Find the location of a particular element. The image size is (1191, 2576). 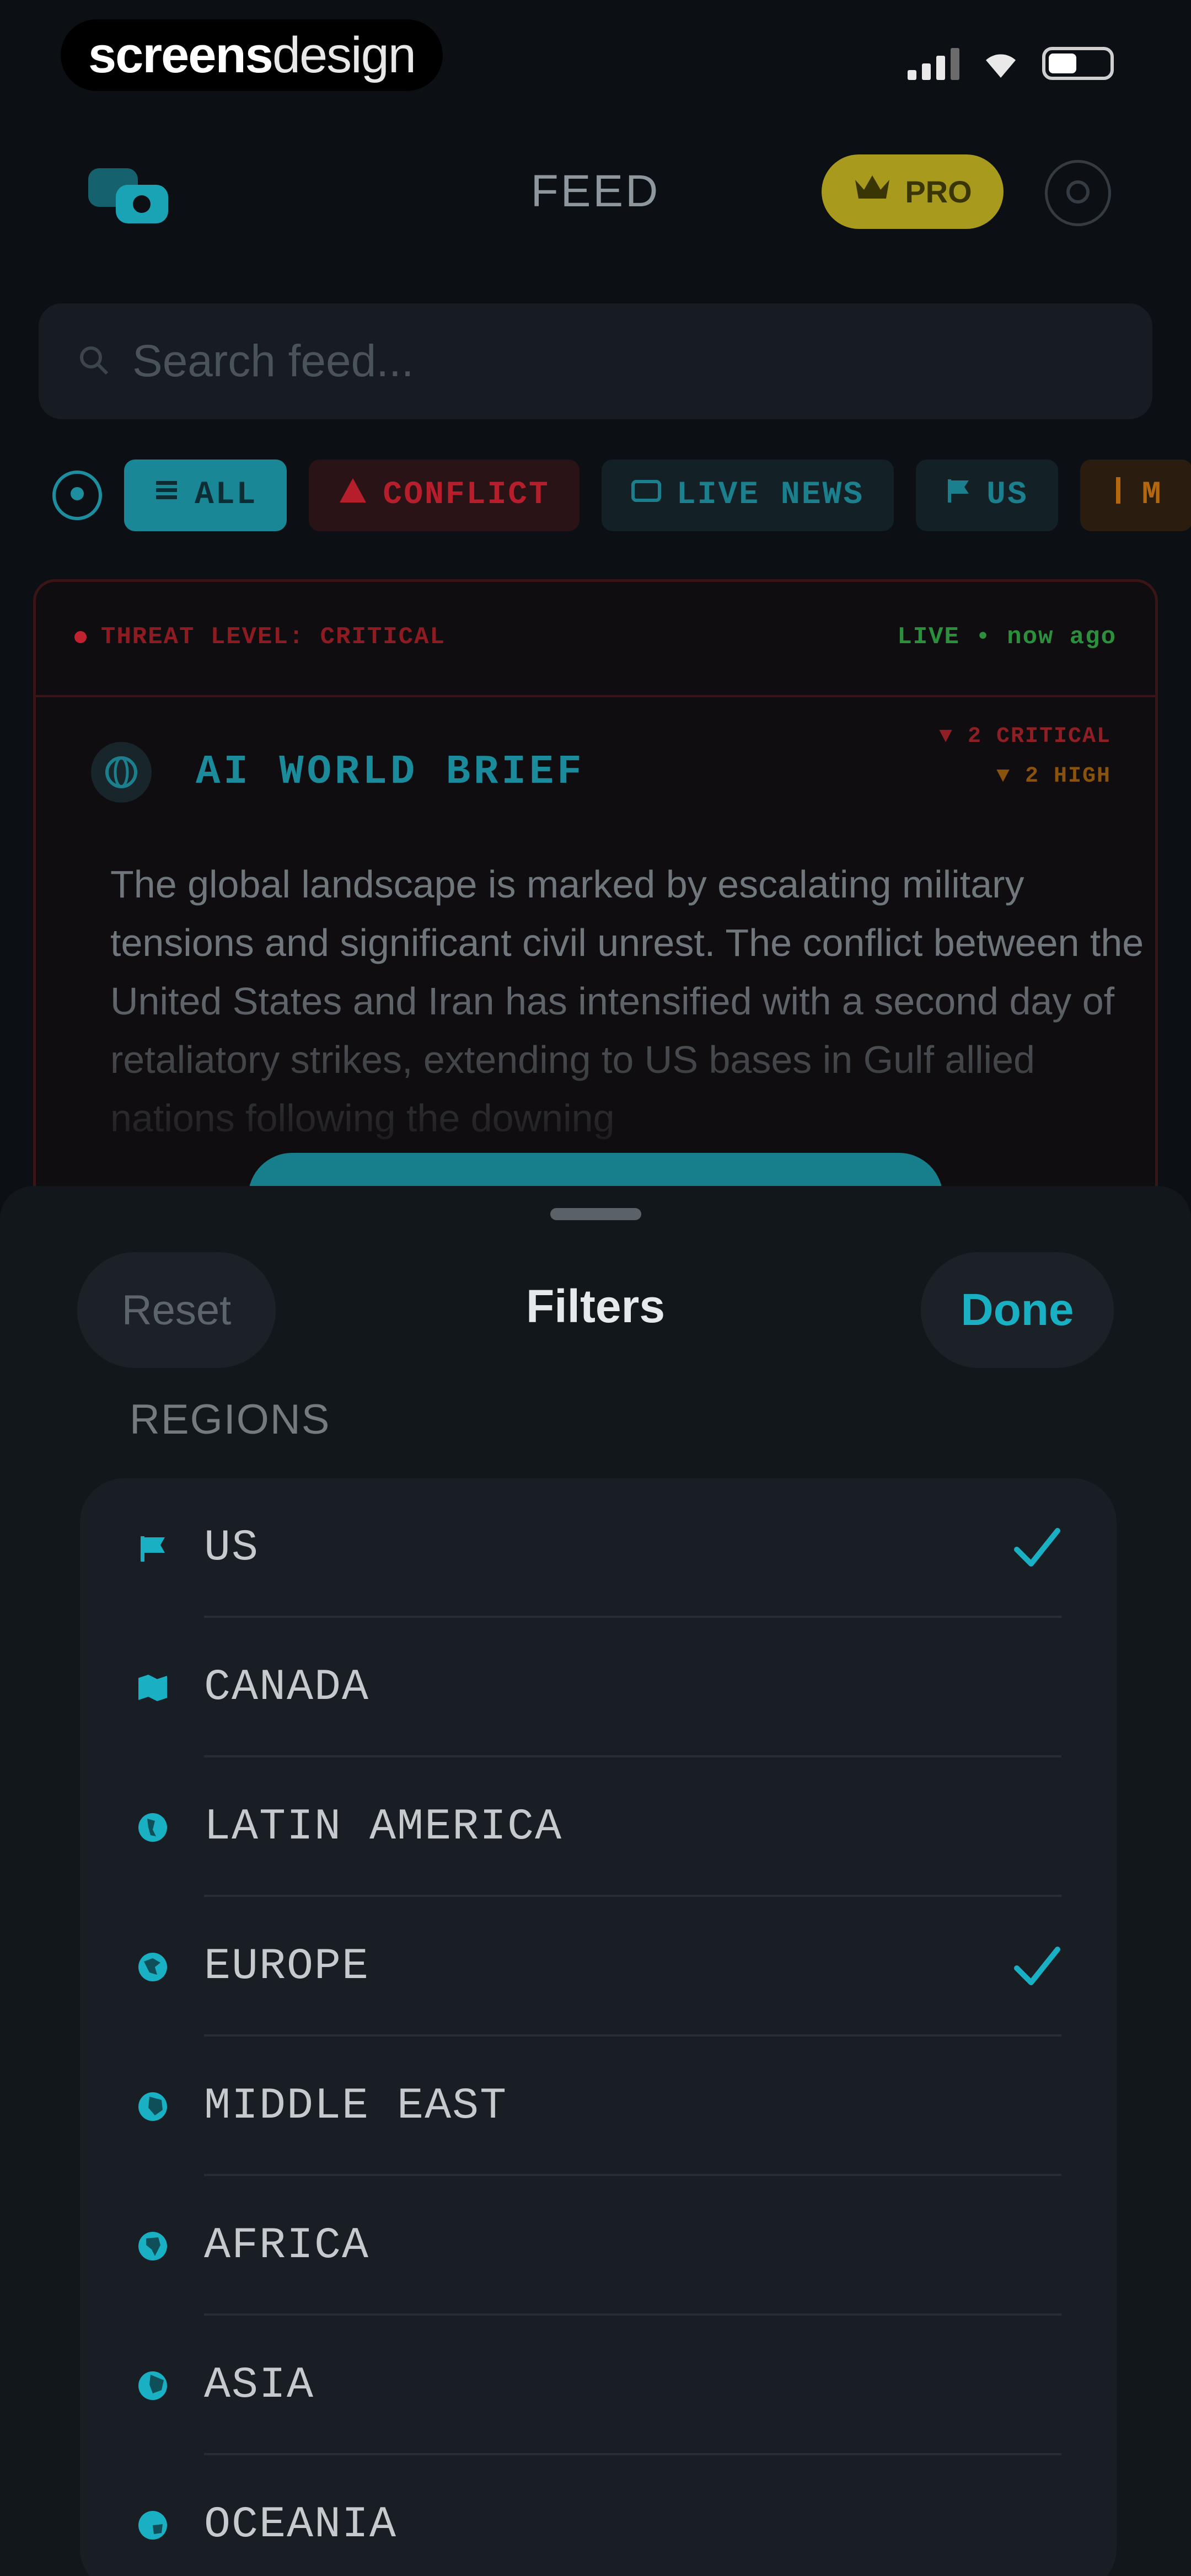

sheet-grabber-handle is located at coordinates (595, 1214).